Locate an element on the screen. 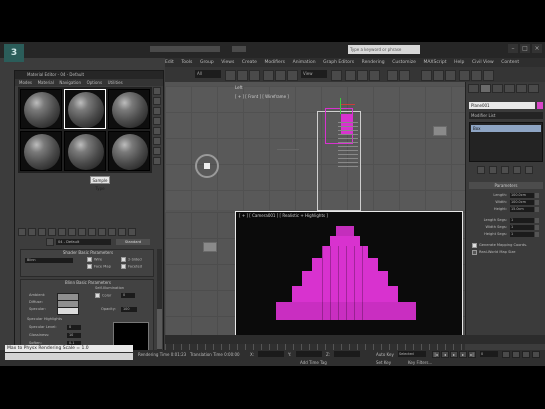  menu-item: Edit is located at coordinates (169, 62).